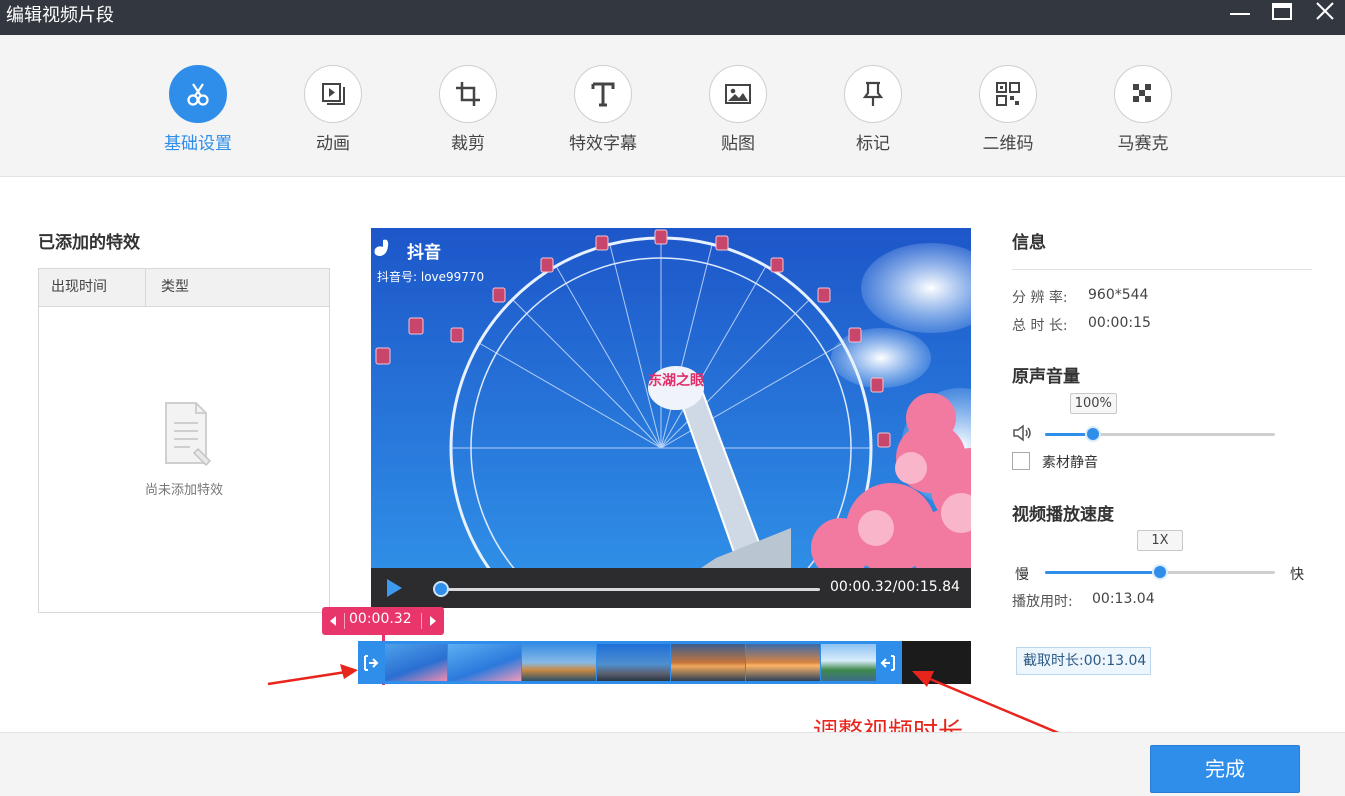 Image resolution: width=1345 pixels, height=796 pixels. Describe the element at coordinates (603, 94) in the screenshot. I see `text-icon` at that location.